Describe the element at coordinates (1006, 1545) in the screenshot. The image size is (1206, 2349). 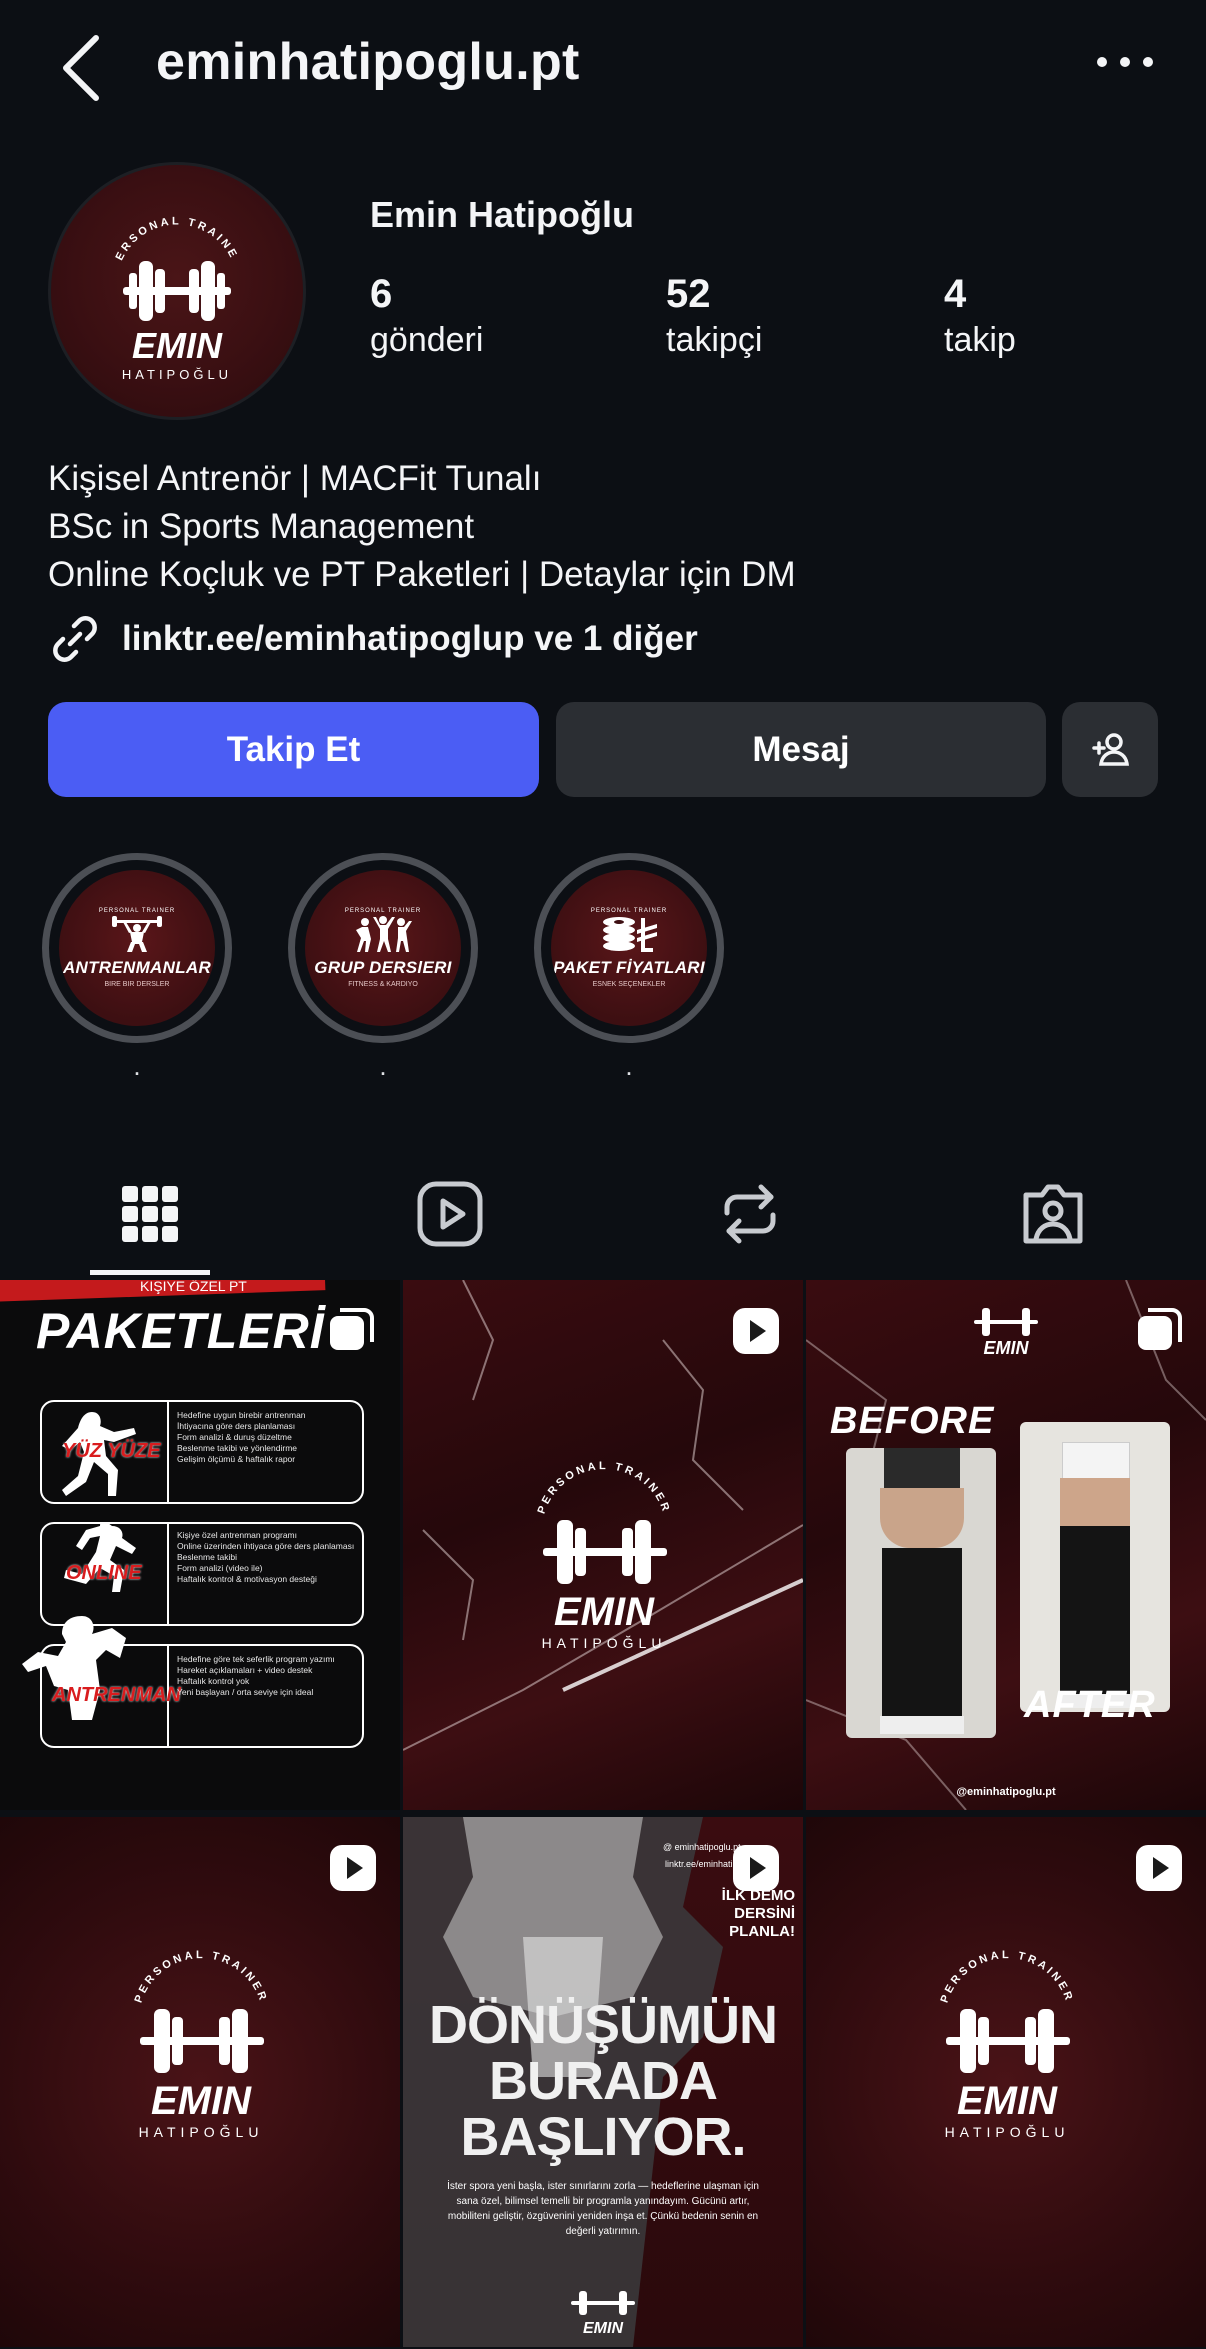
I see `post-before-after: EMIN BEFORE AFTER @eminhatipoglu.pt` at that location.